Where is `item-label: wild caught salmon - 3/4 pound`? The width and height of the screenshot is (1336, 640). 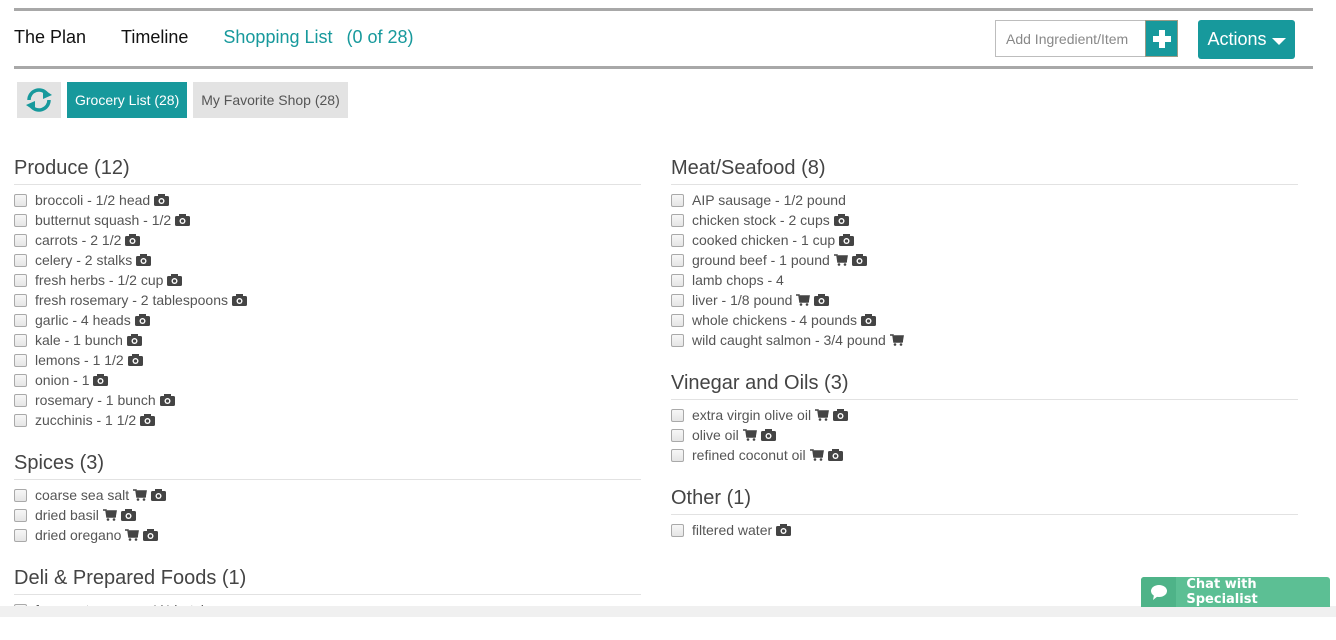 item-label: wild caught salmon - 3/4 pound is located at coordinates (789, 340).